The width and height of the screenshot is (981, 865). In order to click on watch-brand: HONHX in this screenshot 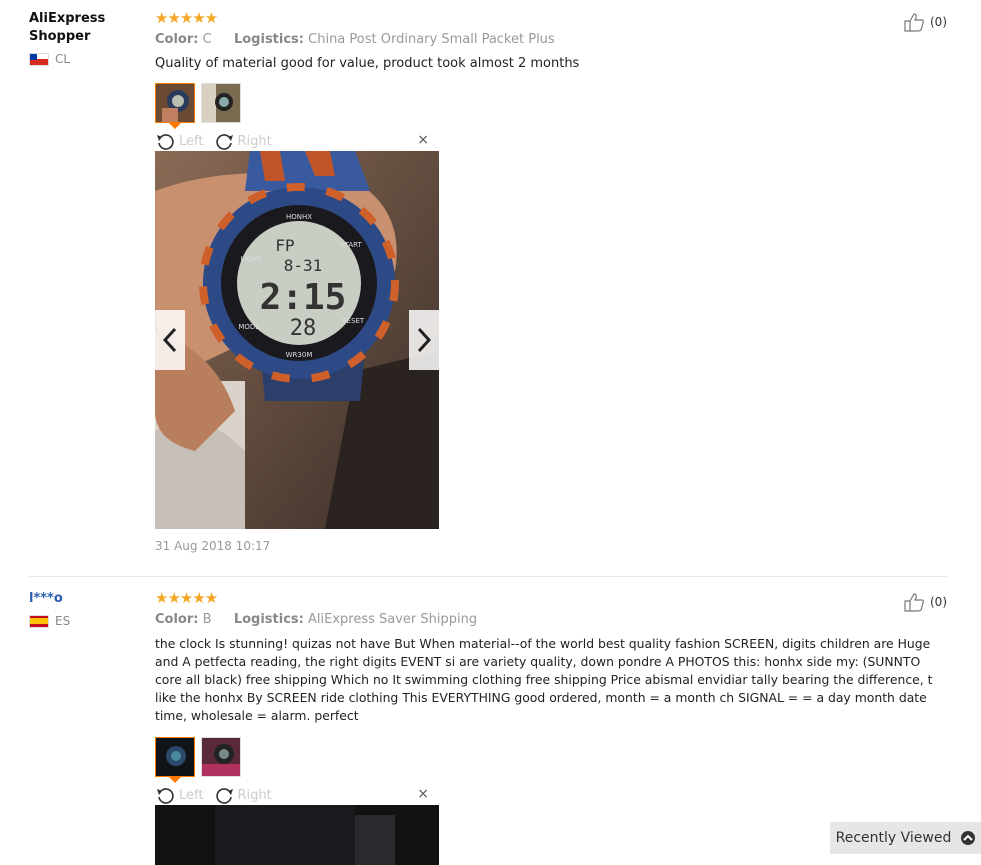, I will do `click(299, 217)`.